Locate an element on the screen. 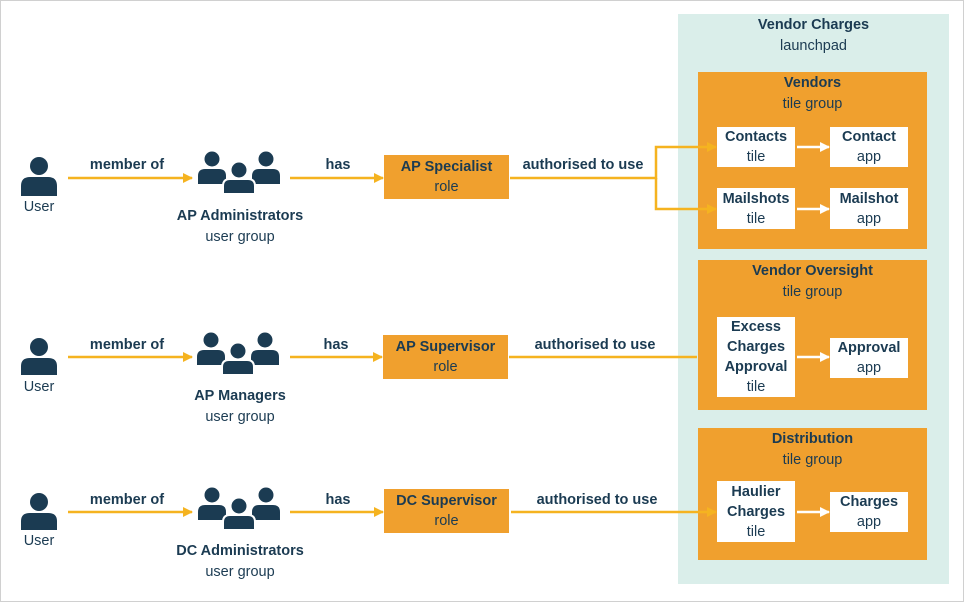 Image resolution: width=964 pixels, height=602 pixels. user-group-name: AP Administrators is located at coordinates (240, 216).